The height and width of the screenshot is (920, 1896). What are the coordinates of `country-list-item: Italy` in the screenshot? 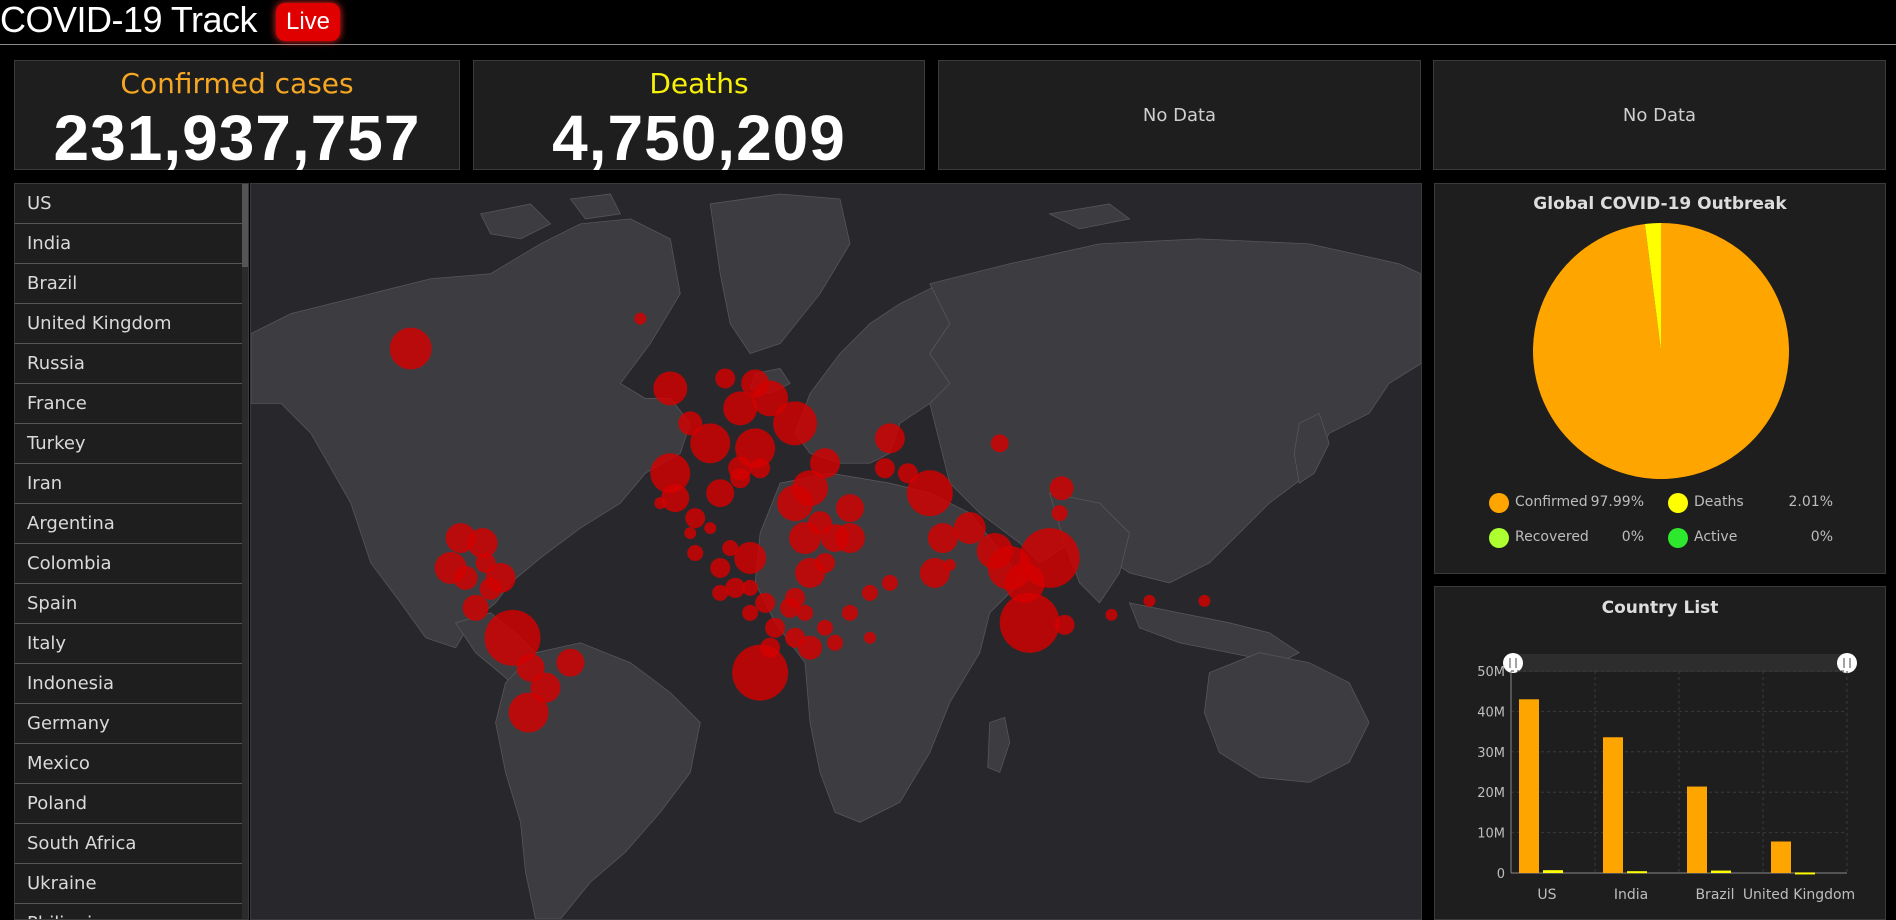 It's located at (129, 644).